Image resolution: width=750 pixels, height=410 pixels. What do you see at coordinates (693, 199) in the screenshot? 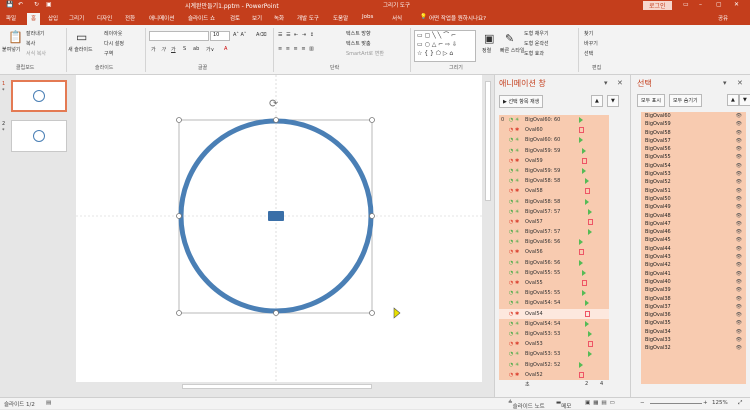
I see `list-item: BigOval50 👁` at bounding box center [693, 199].